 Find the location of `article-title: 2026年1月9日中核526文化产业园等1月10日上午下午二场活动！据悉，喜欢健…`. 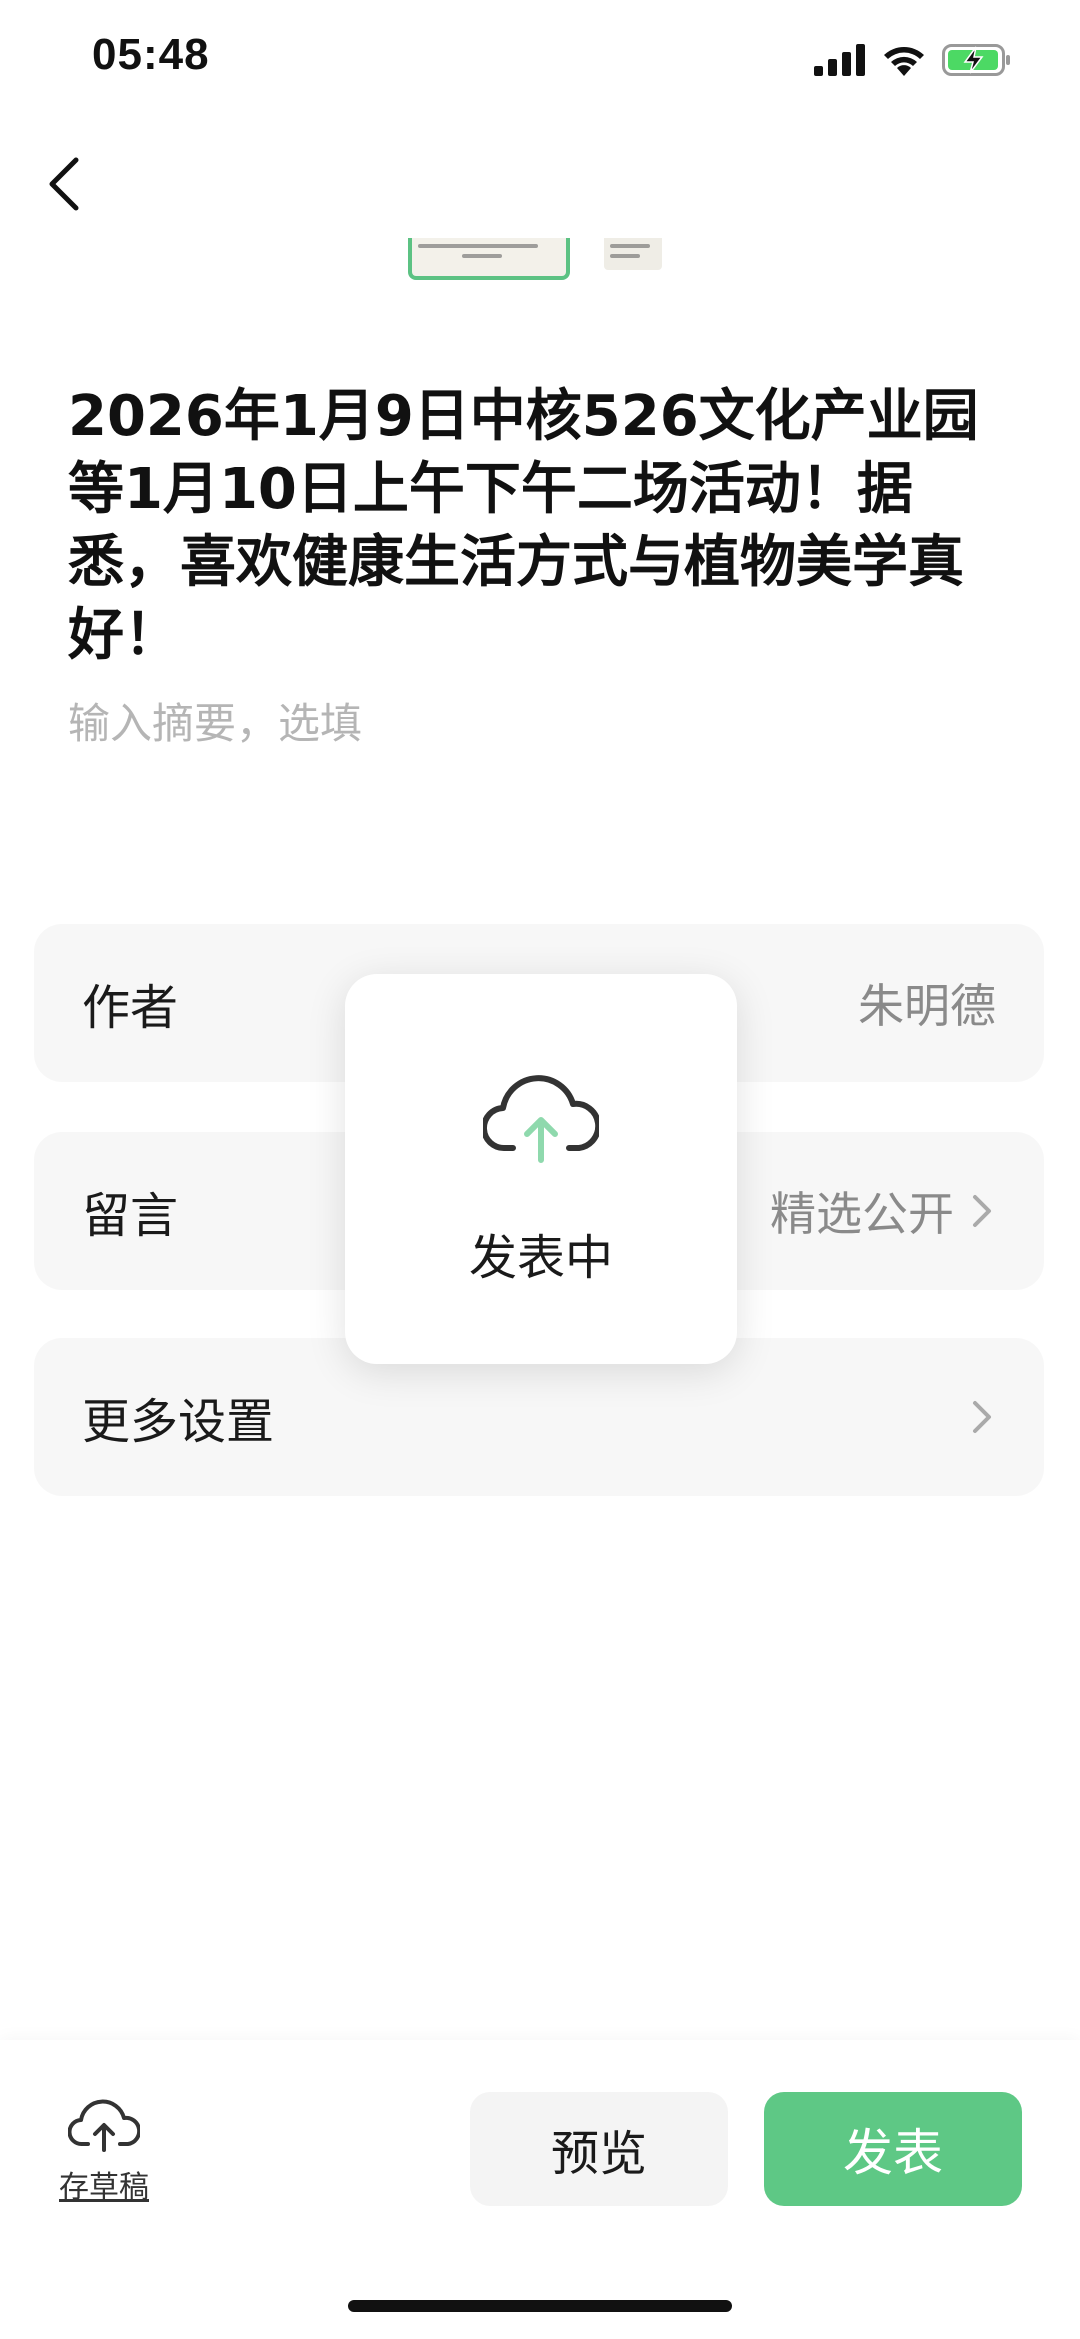

article-title: 2026年1月9日中核526文化产业园等1月10日上午下午二场活动！据悉，喜欢健… is located at coordinates (543, 526).